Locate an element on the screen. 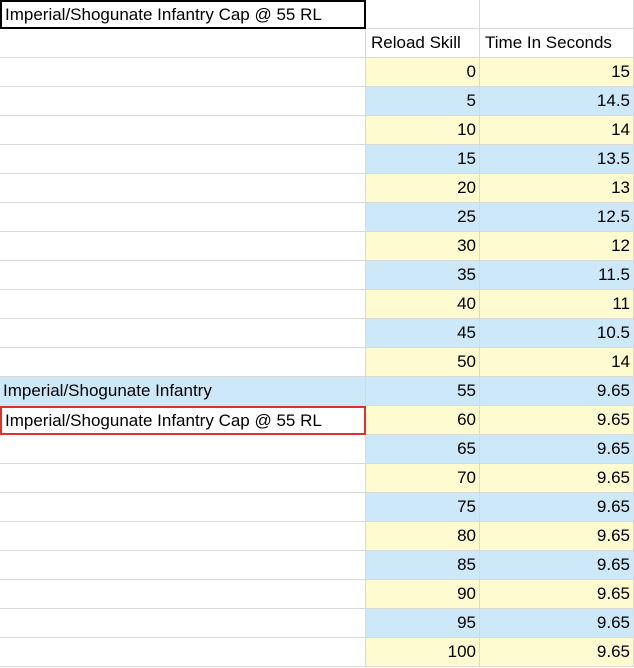  time-in-seconds-cell: 12.5 is located at coordinates (557, 217).